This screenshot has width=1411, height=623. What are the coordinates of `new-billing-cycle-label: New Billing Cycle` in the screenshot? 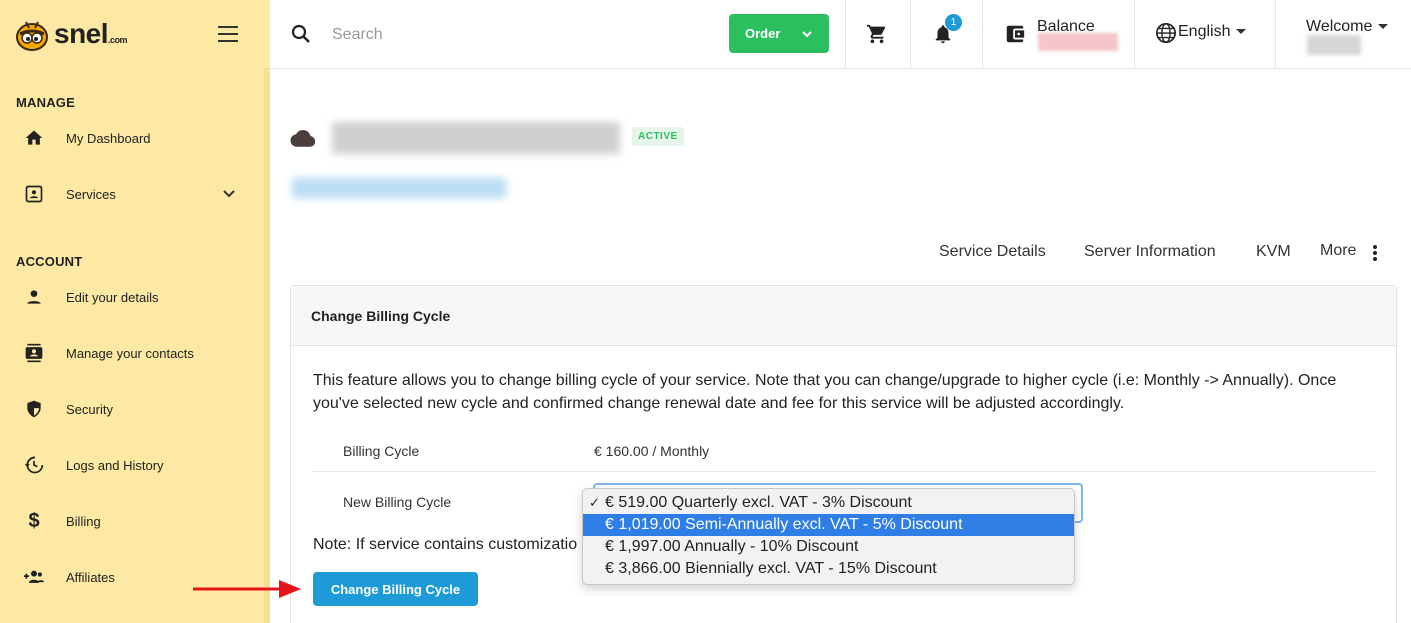 It's located at (397, 502).